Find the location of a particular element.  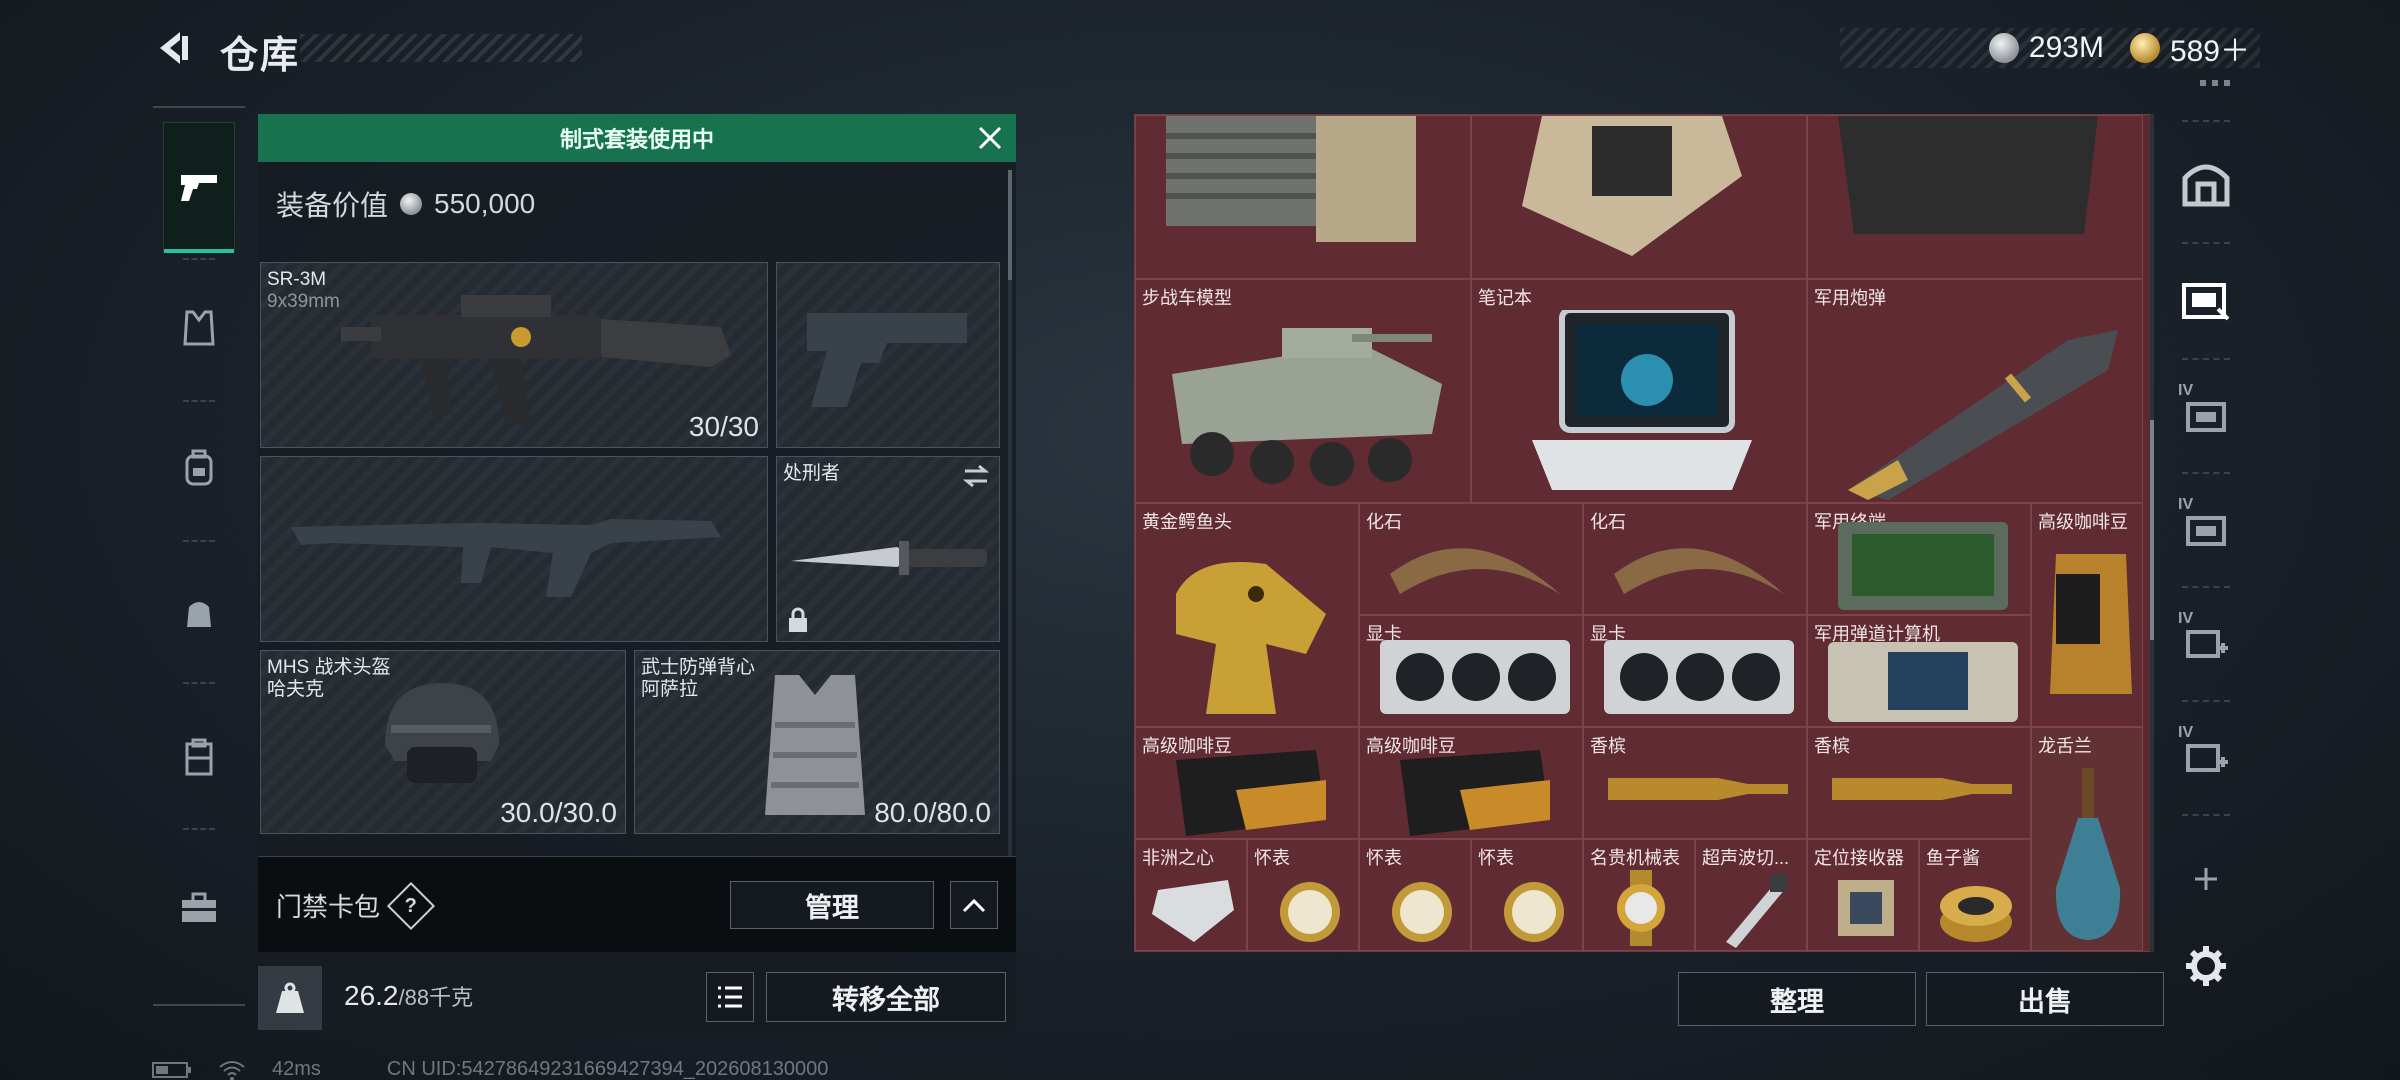

menu-dots-icon is located at coordinates (2220, 84).